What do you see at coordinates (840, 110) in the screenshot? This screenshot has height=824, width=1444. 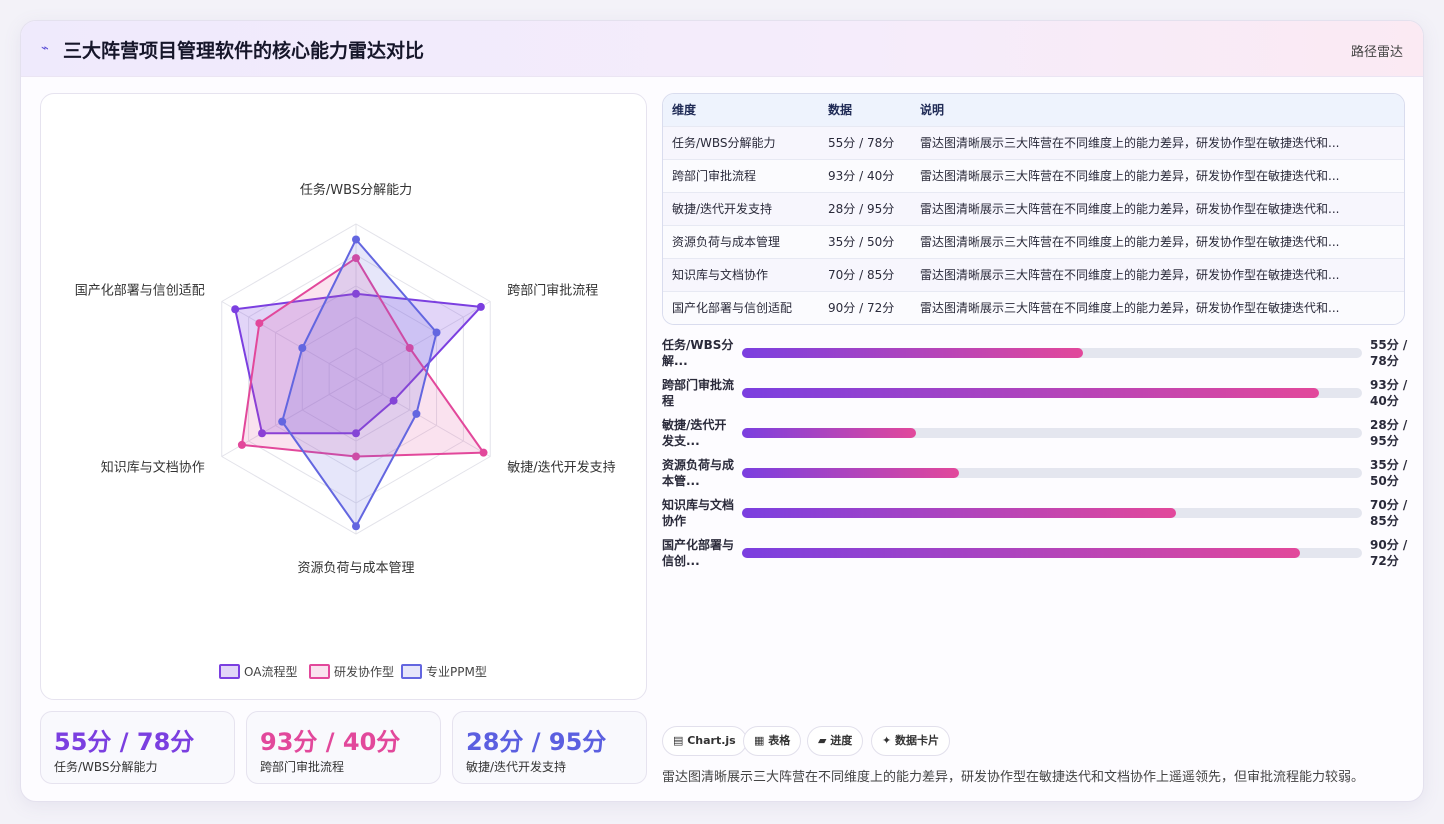 I see `table-header-data: 数据` at bounding box center [840, 110].